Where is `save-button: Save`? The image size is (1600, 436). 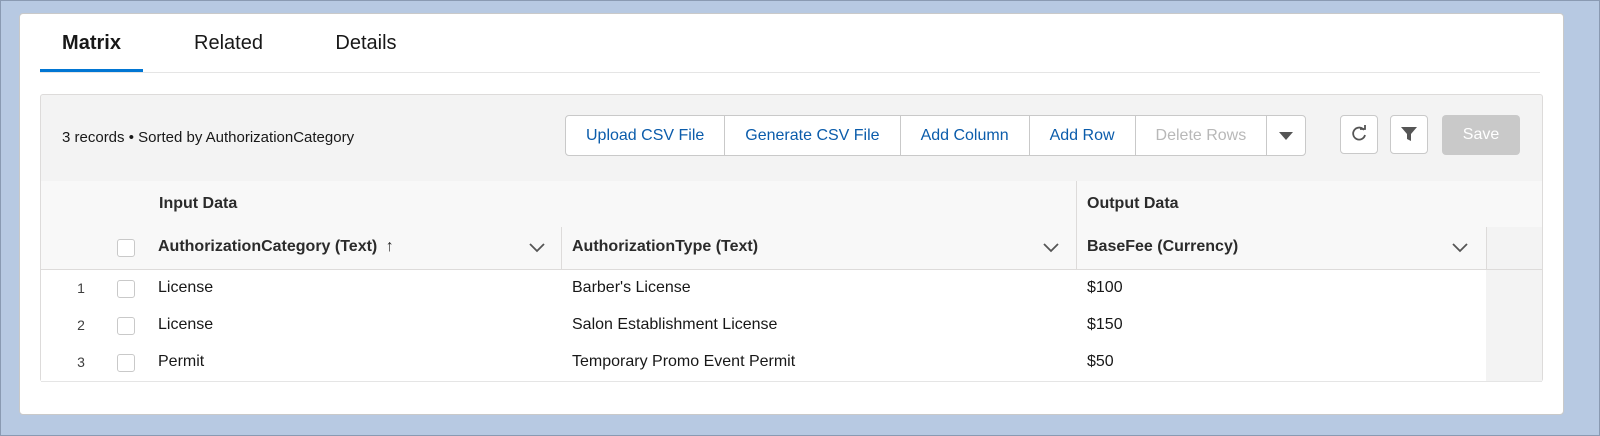
save-button: Save is located at coordinates (1481, 135).